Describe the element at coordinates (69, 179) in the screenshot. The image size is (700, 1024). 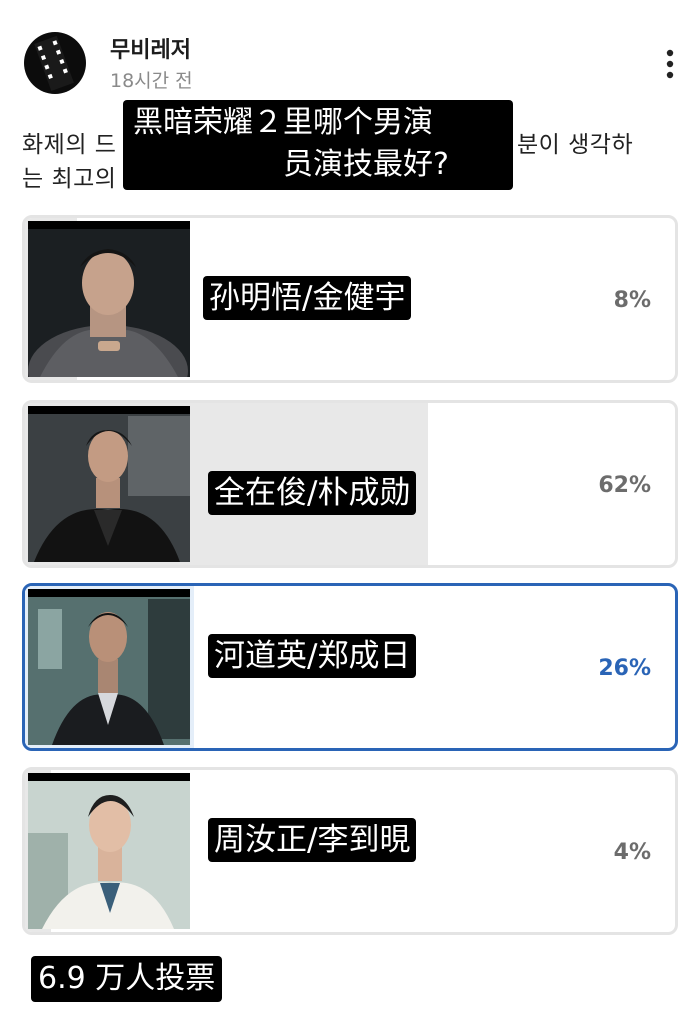
I see `post-text-line2: 는 최고의` at that location.